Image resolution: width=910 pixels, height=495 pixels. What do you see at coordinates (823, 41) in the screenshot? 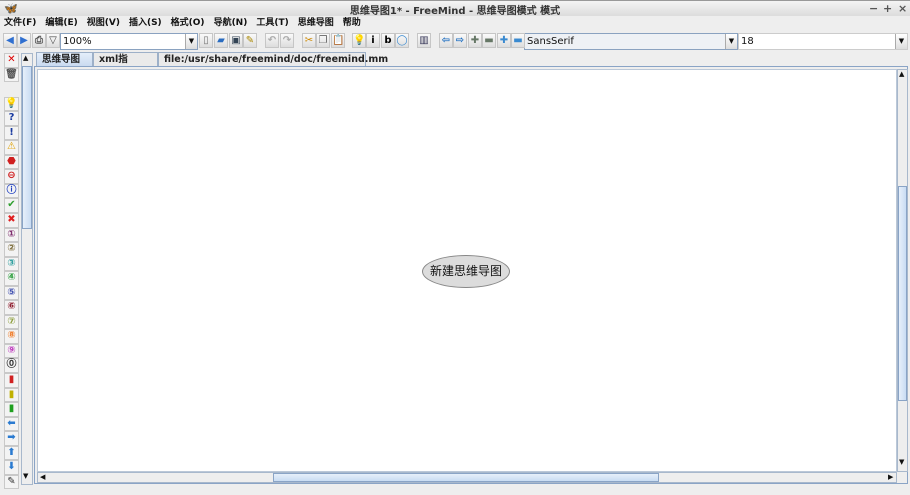
I see `font-size-select: 18 ▼` at bounding box center [823, 41].